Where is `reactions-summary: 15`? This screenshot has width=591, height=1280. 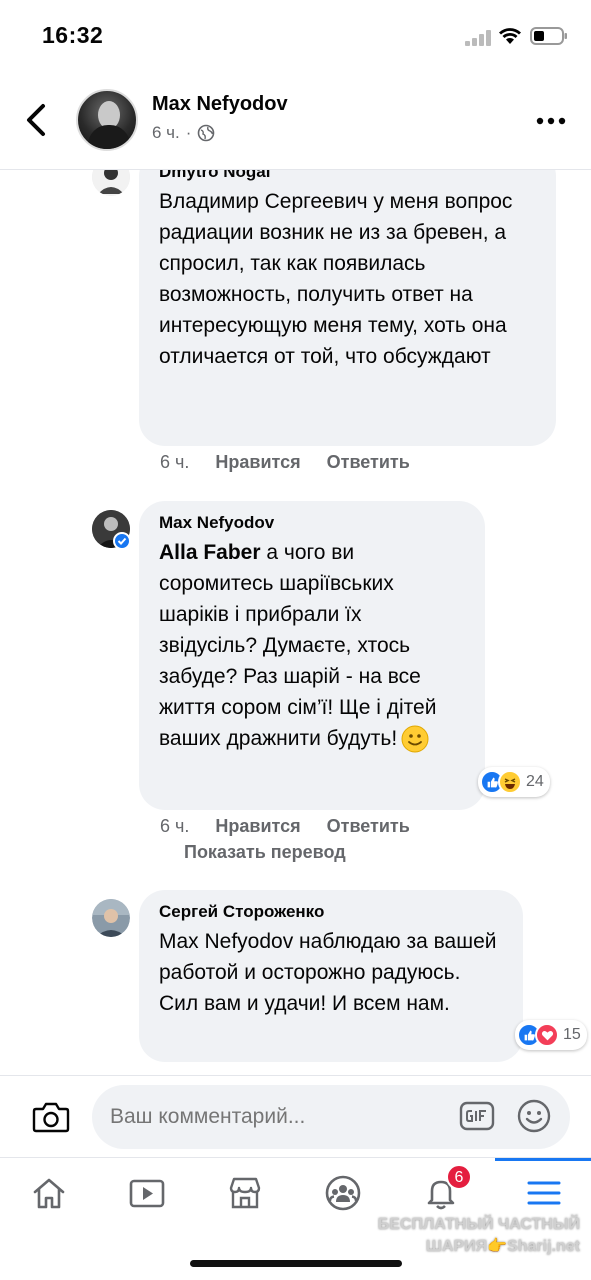
reactions-summary: 15 is located at coordinates (551, 1035).